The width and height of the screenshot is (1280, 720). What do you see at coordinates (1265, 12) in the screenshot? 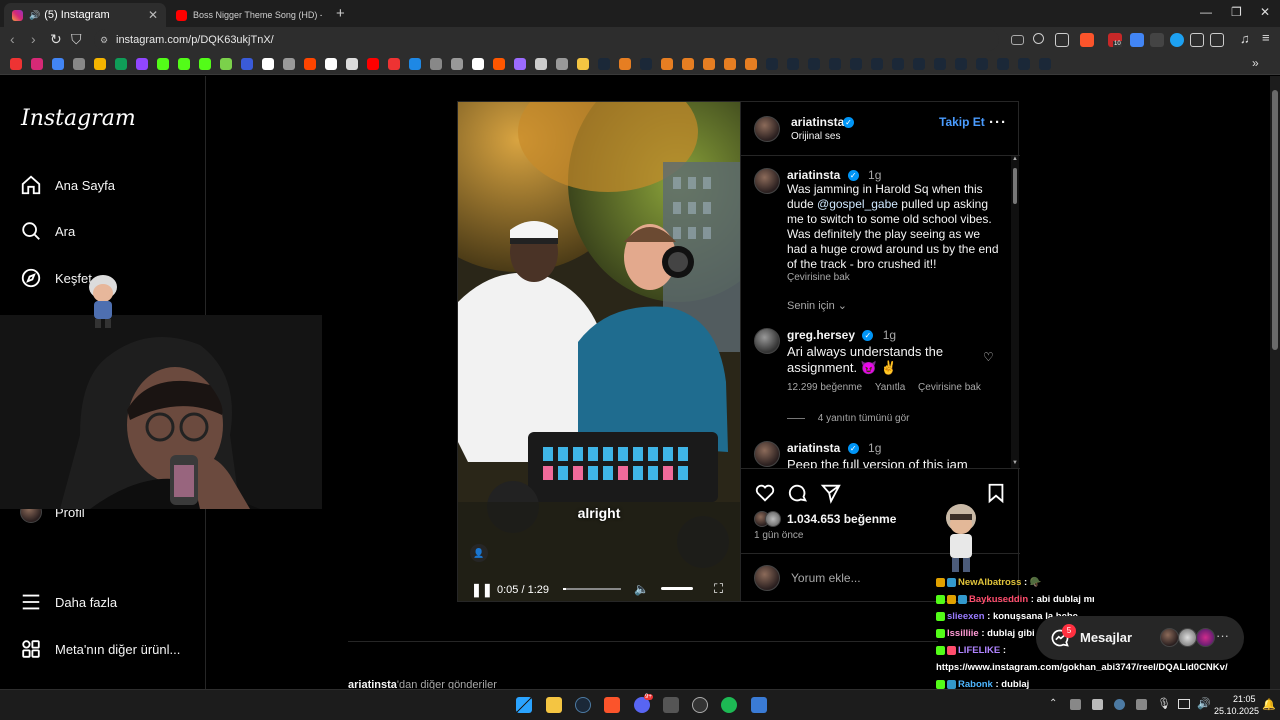
I see `close-window-icon: ✕` at bounding box center [1265, 12].